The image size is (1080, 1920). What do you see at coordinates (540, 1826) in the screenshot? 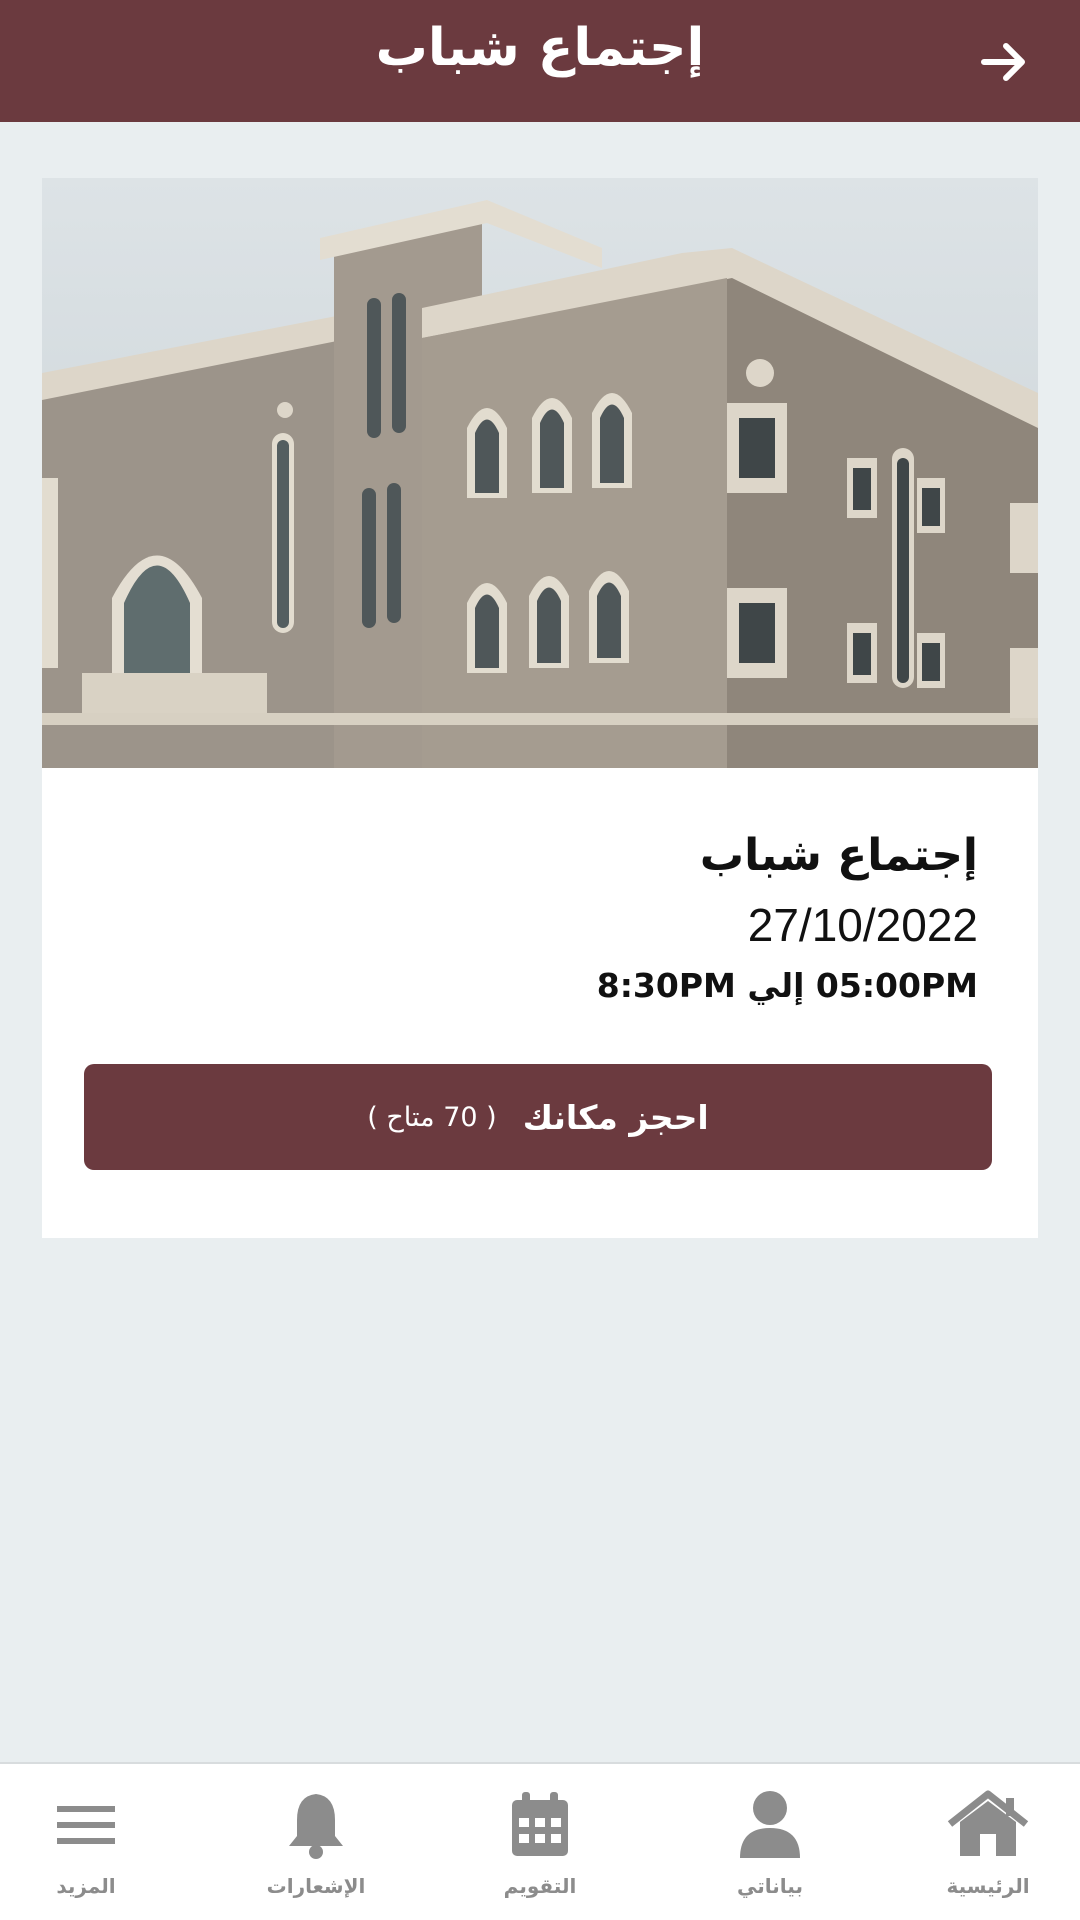
I see `calendar-icon` at bounding box center [540, 1826].